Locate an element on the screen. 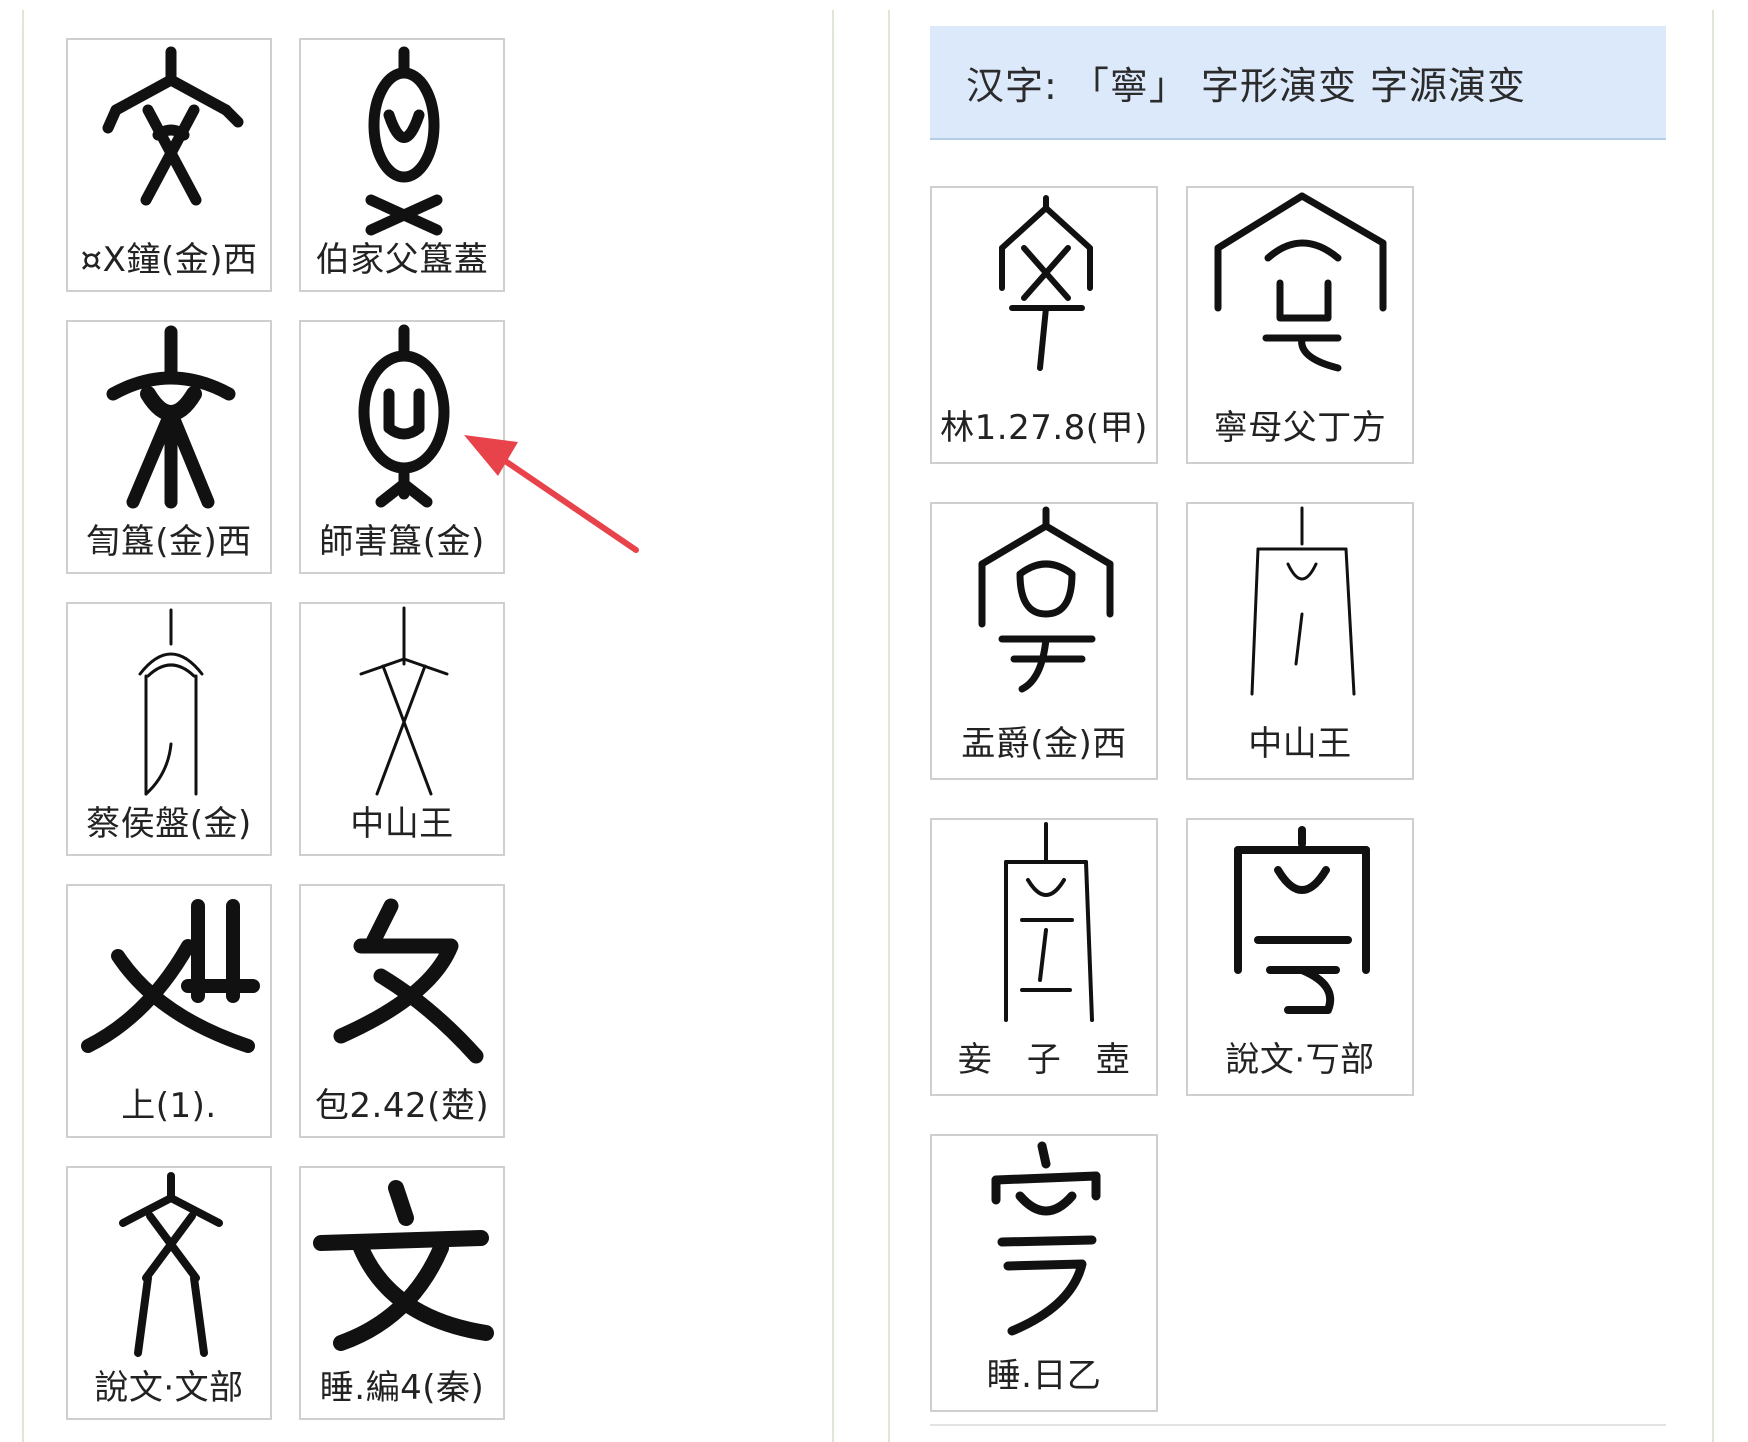  glyph-source-caption: 上(1). is located at coordinates (169, 1106).